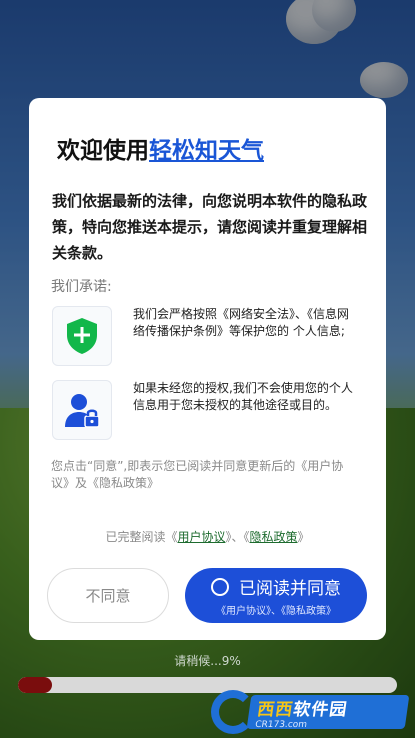 The height and width of the screenshot is (738, 415). What do you see at coordinates (290, 589) in the screenshot?
I see `agree-button-label: 已阅读并同意` at bounding box center [290, 589].